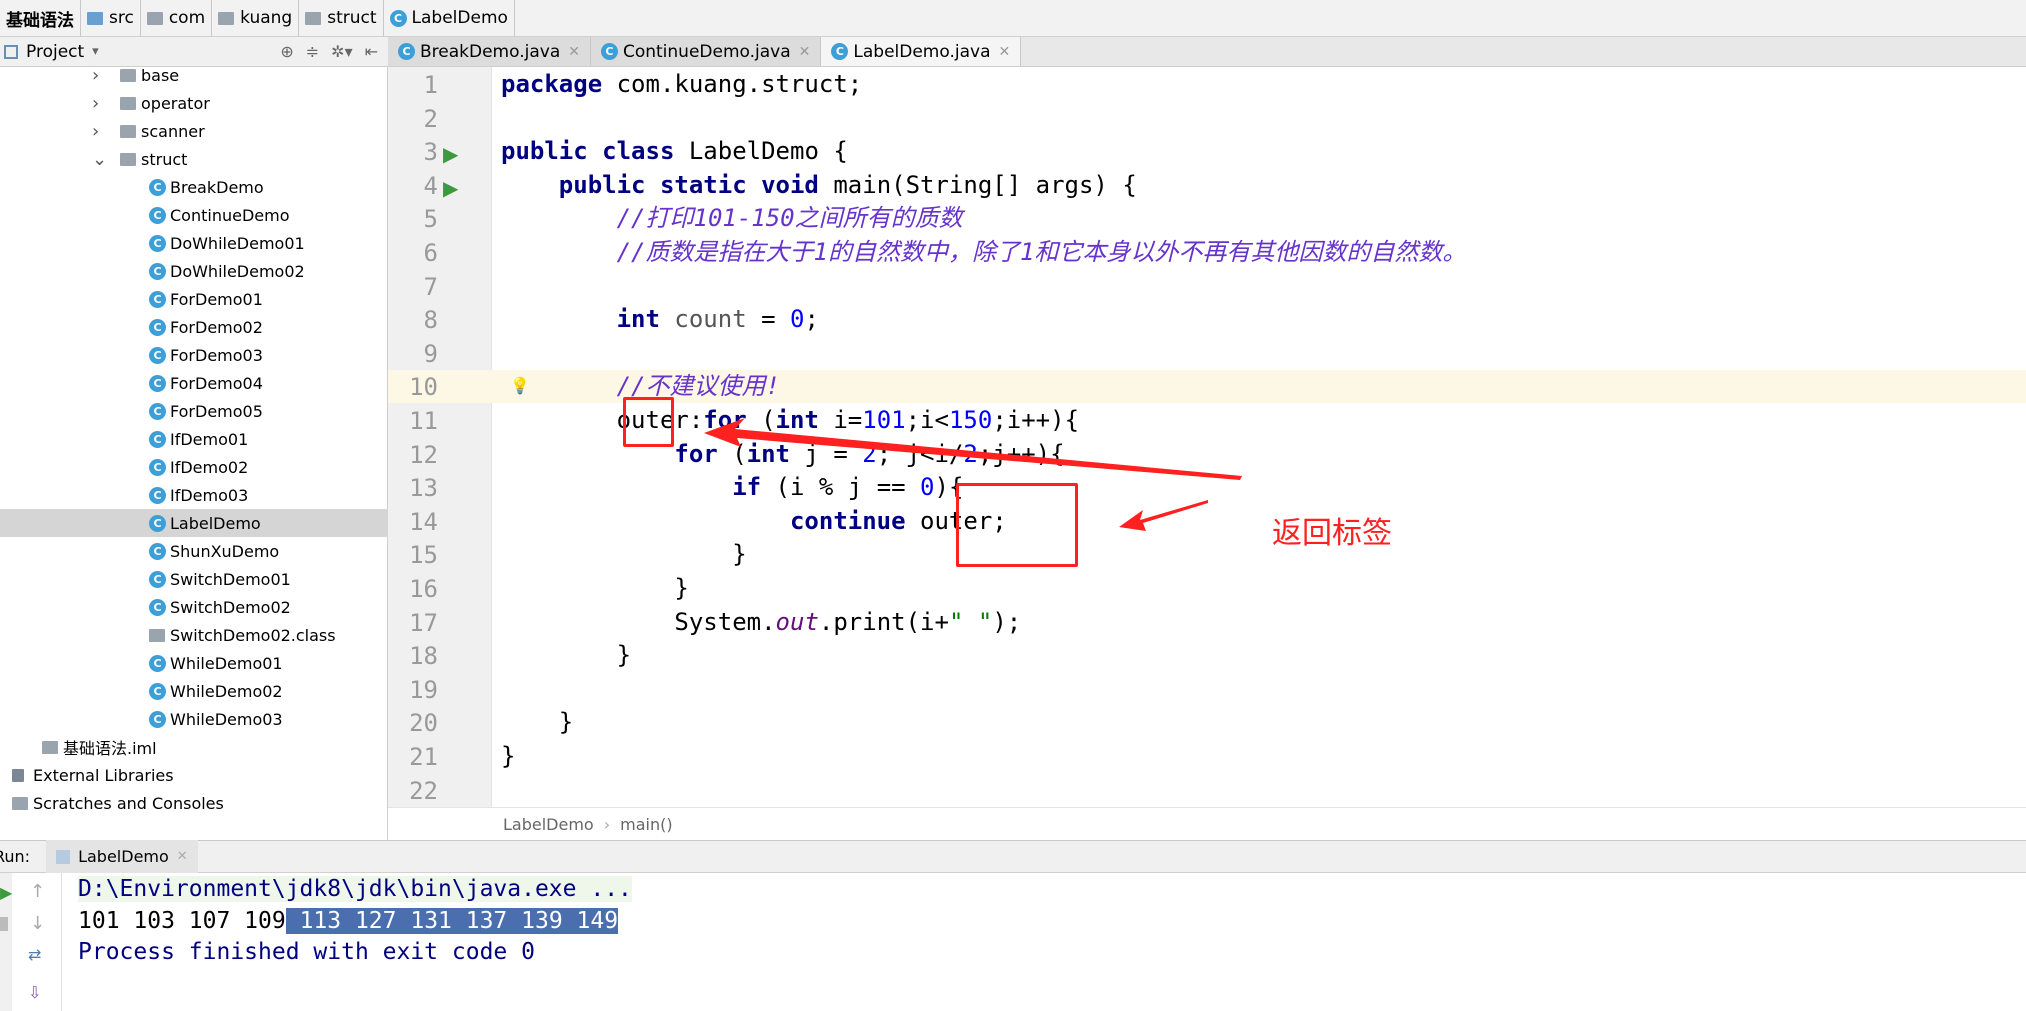 Image resolution: width=2026 pixels, height=1011 pixels. What do you see at coordinates (37, 891) in the screenshot?
I see `scroll-up-icon: ↑` at bounding box center [37, 891].